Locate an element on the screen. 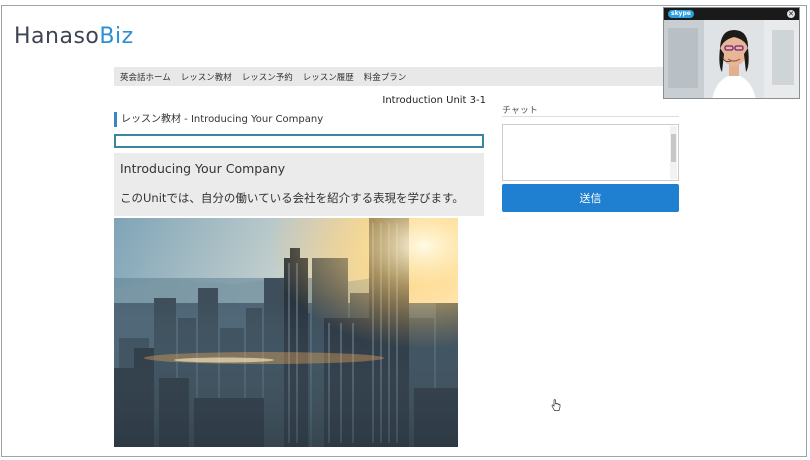 This screenshot has height=460, width=810. nav-item-materials: レッスン教材 is located at coordinates (206, 77).